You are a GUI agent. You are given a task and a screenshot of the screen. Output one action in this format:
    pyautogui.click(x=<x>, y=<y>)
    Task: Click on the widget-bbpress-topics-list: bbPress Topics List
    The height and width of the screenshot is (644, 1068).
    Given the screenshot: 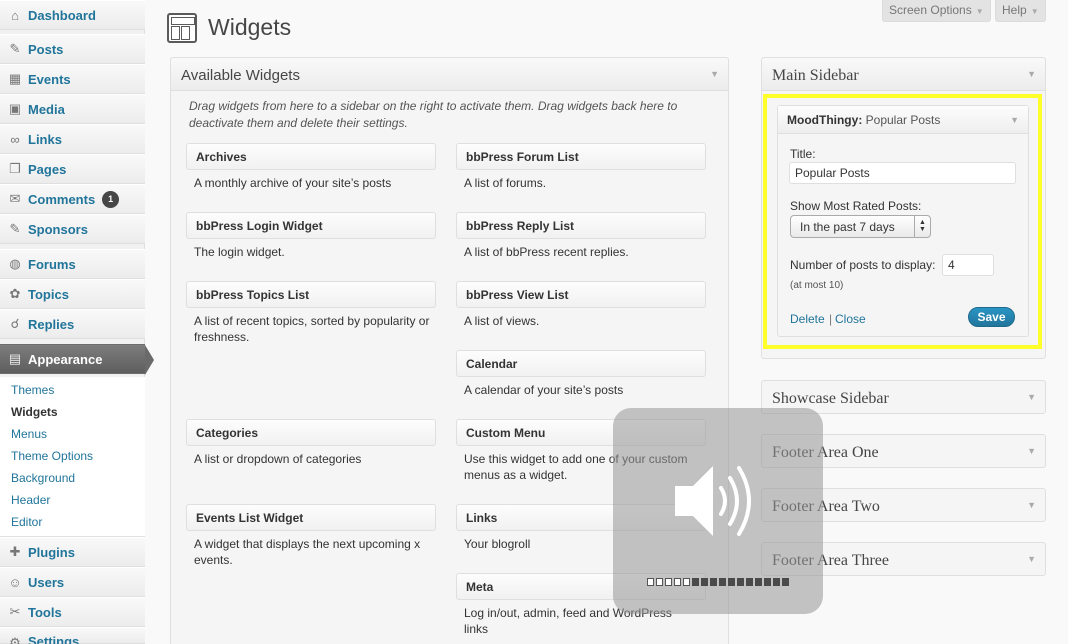 What is the action you would take?
    pyautogui.click(x=311, y=294)
    